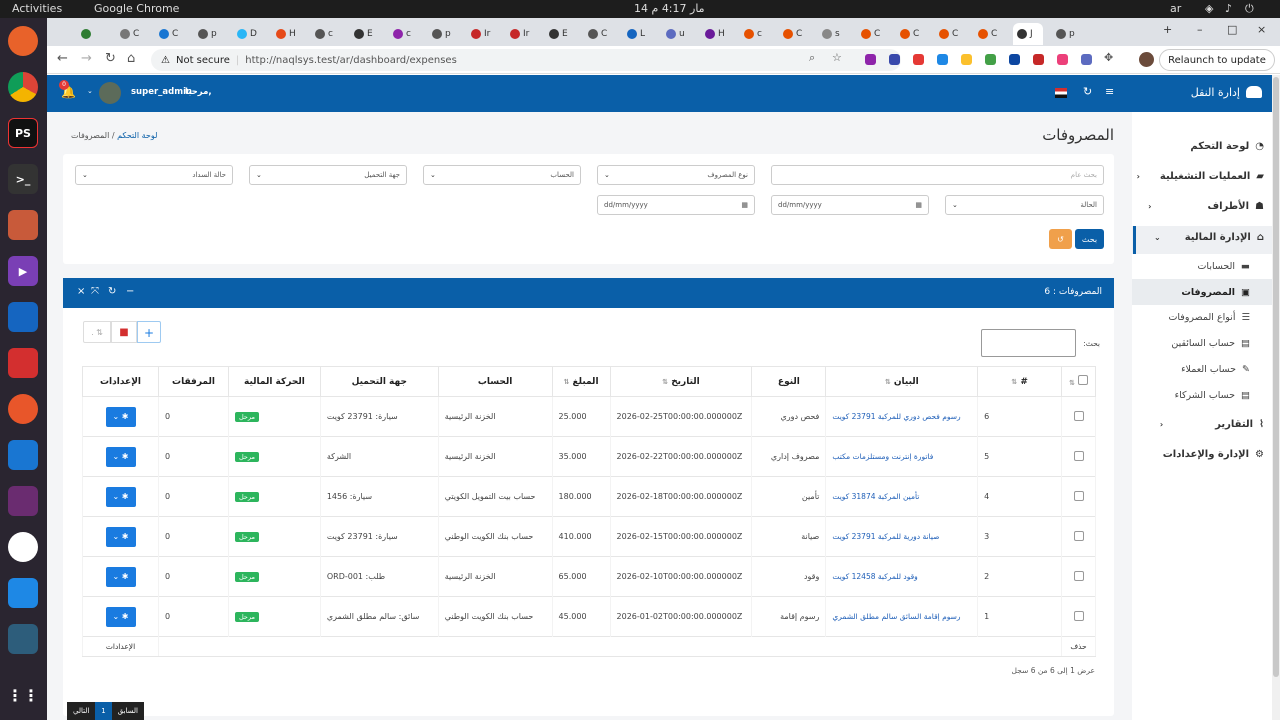  I want to click on status-select: الحالة ⌄, so click(1024, 205).